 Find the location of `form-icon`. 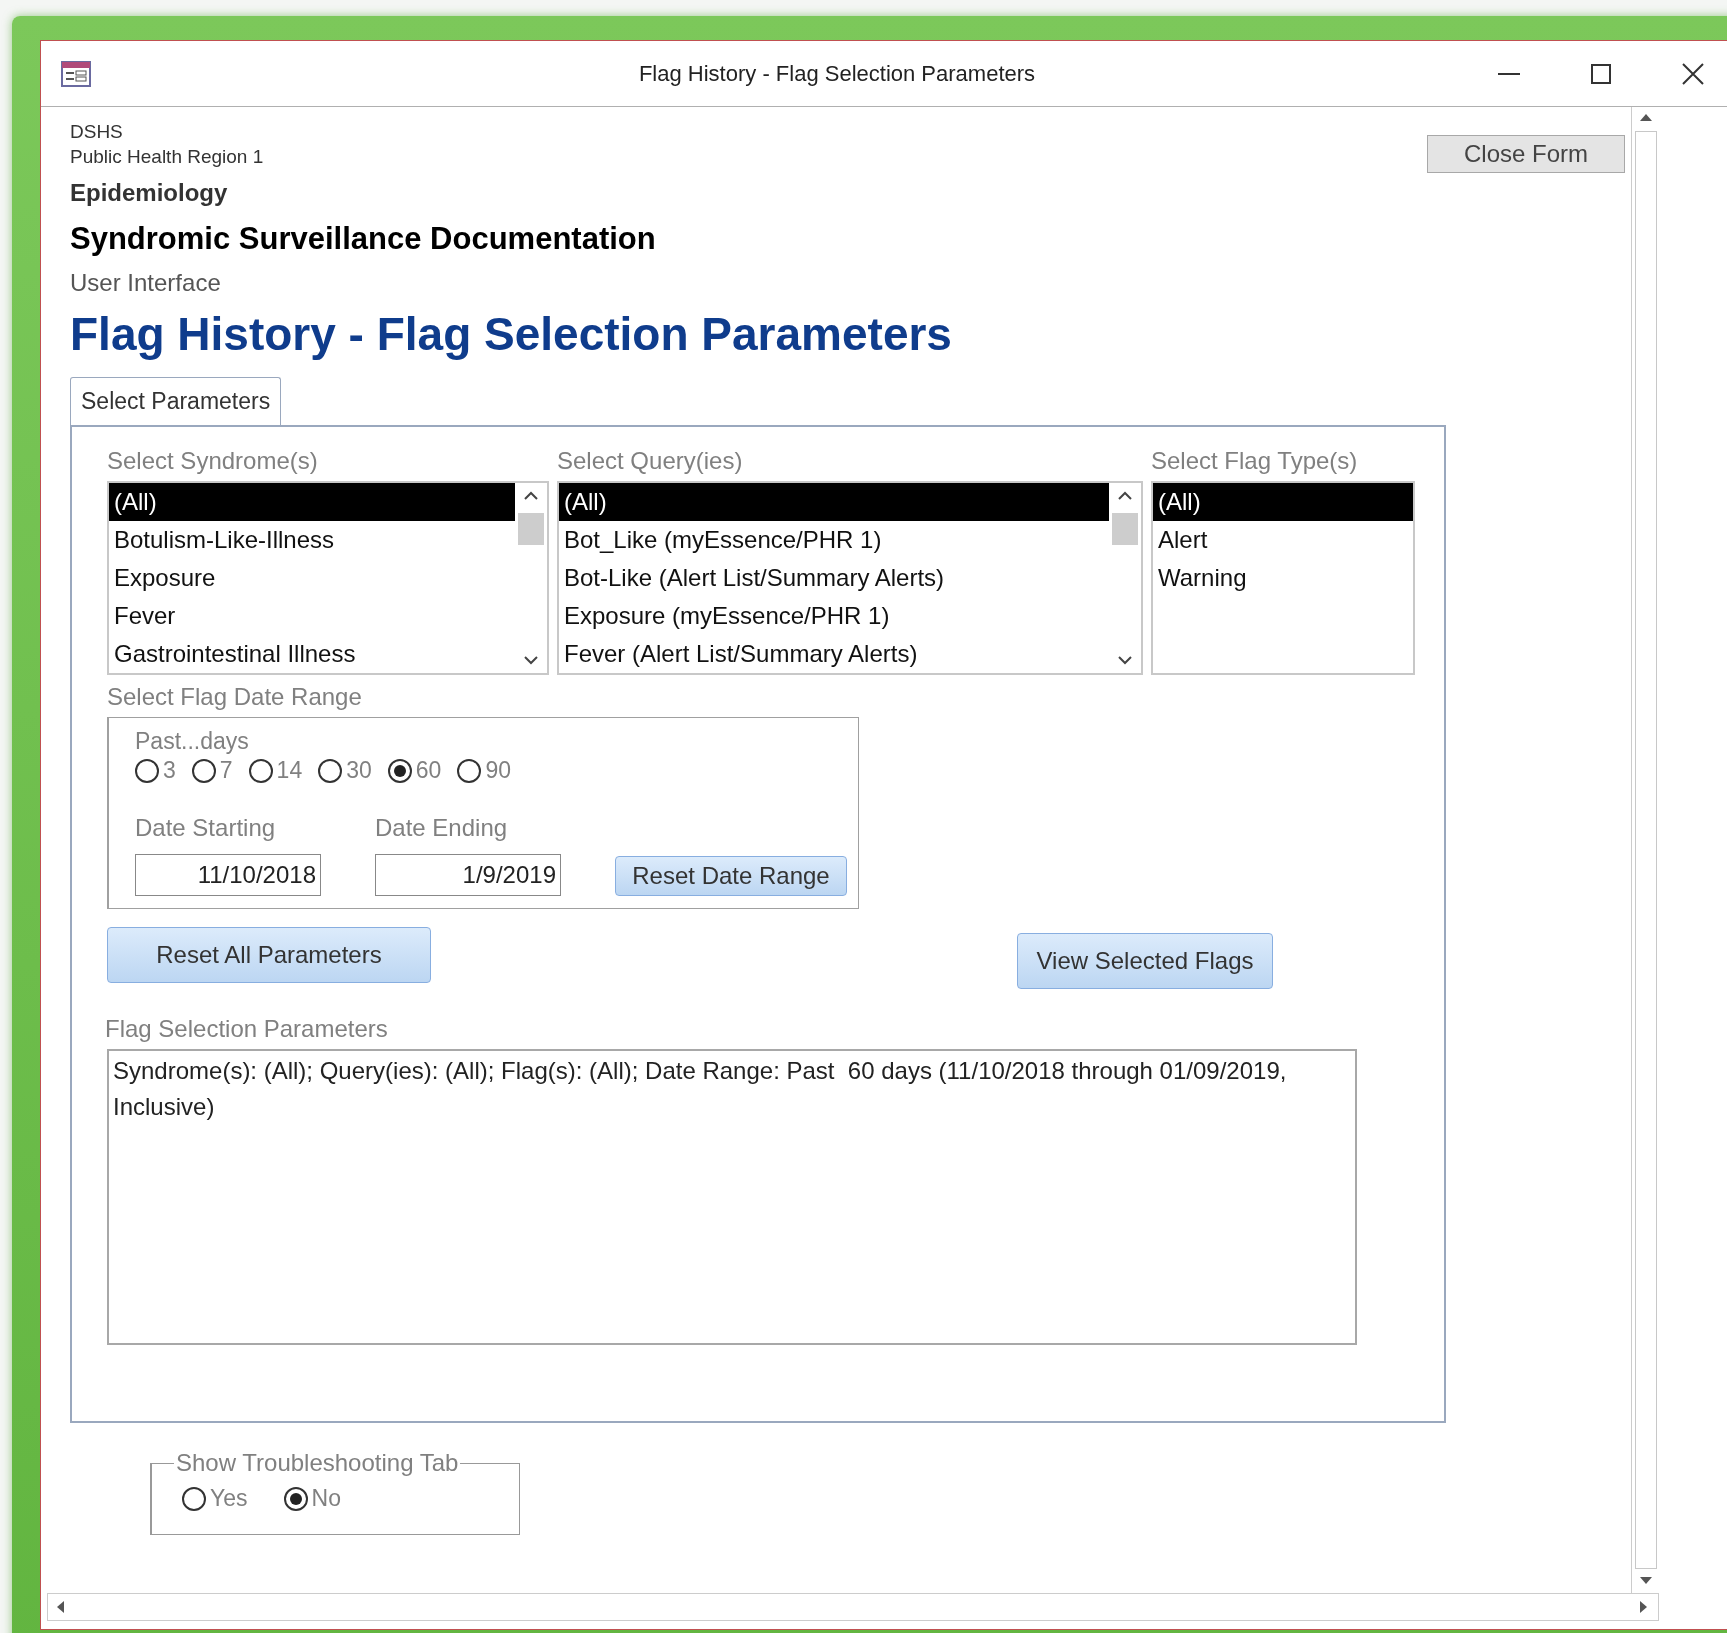

form-icon is located at coordinates (76, 73).